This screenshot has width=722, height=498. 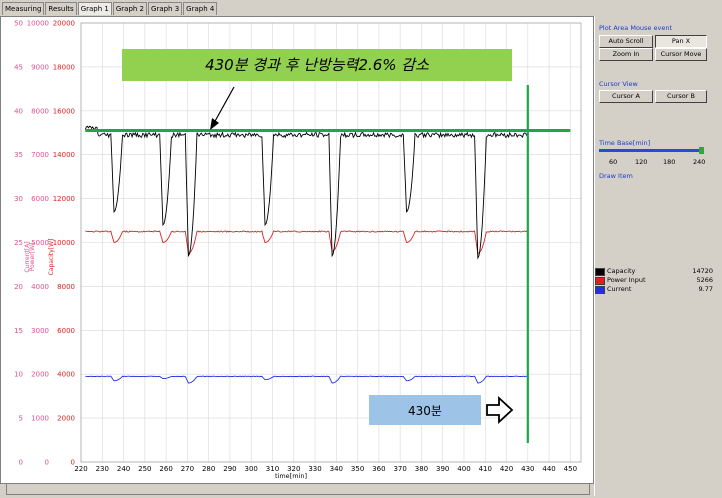 What do you see at coordinates (18, 24) in the screenshot?
I see `y-tick-label: 50` at bounding box center [18, 24].